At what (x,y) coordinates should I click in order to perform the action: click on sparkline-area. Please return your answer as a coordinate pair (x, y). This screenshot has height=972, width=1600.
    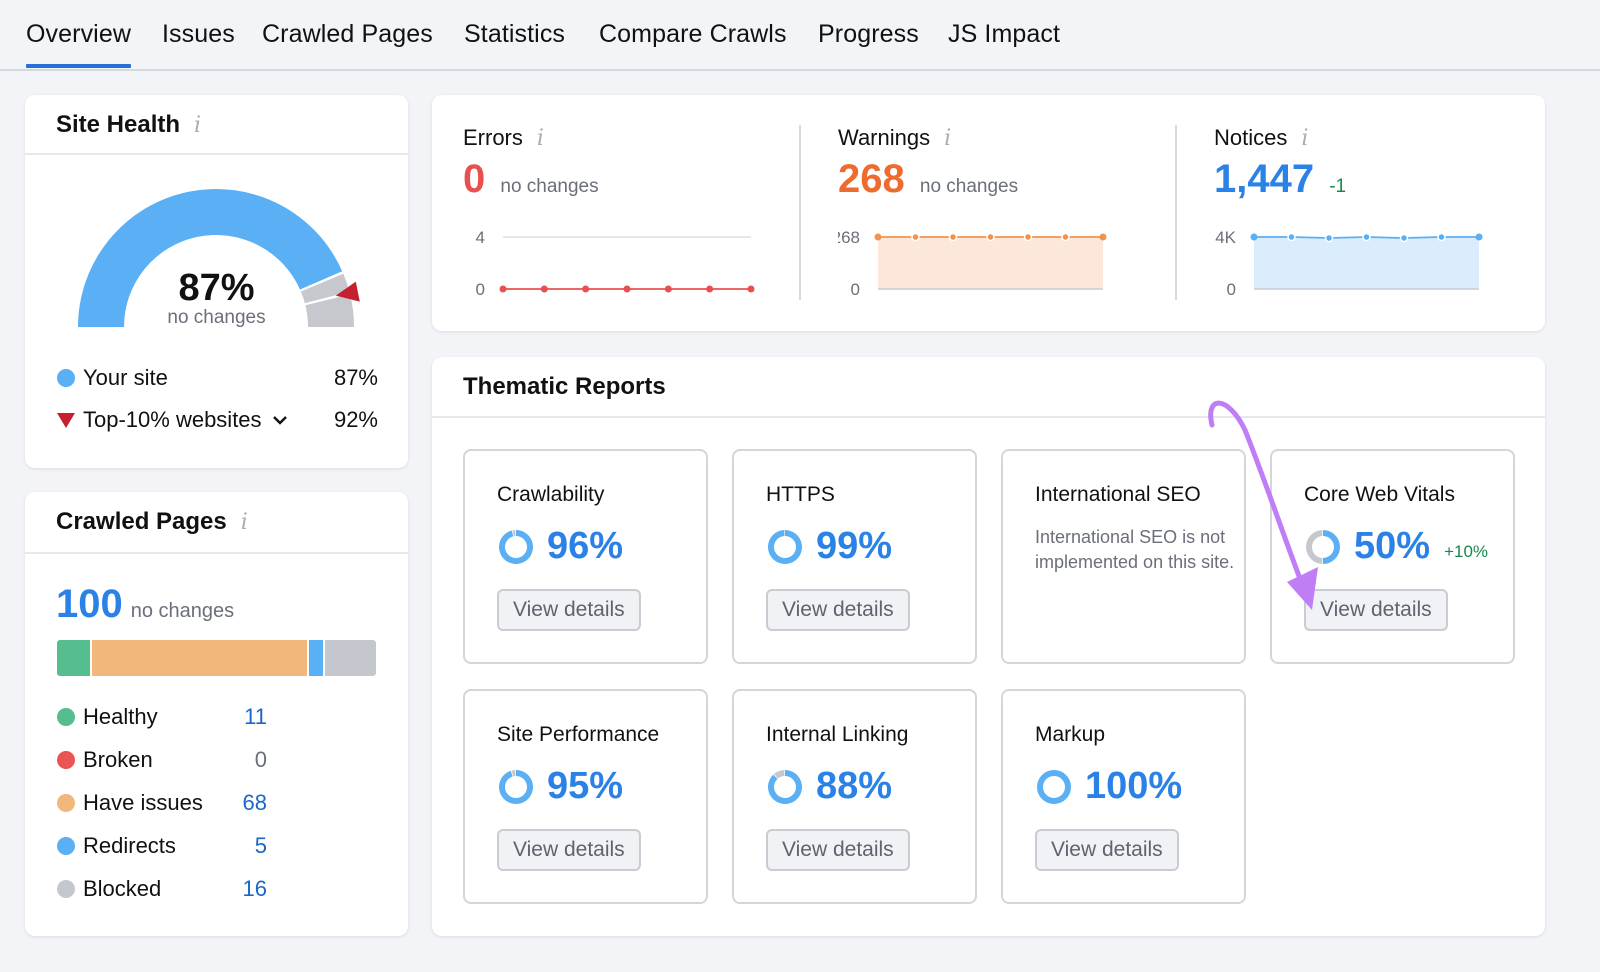
    Looking at the image, I should click on (990, 263).